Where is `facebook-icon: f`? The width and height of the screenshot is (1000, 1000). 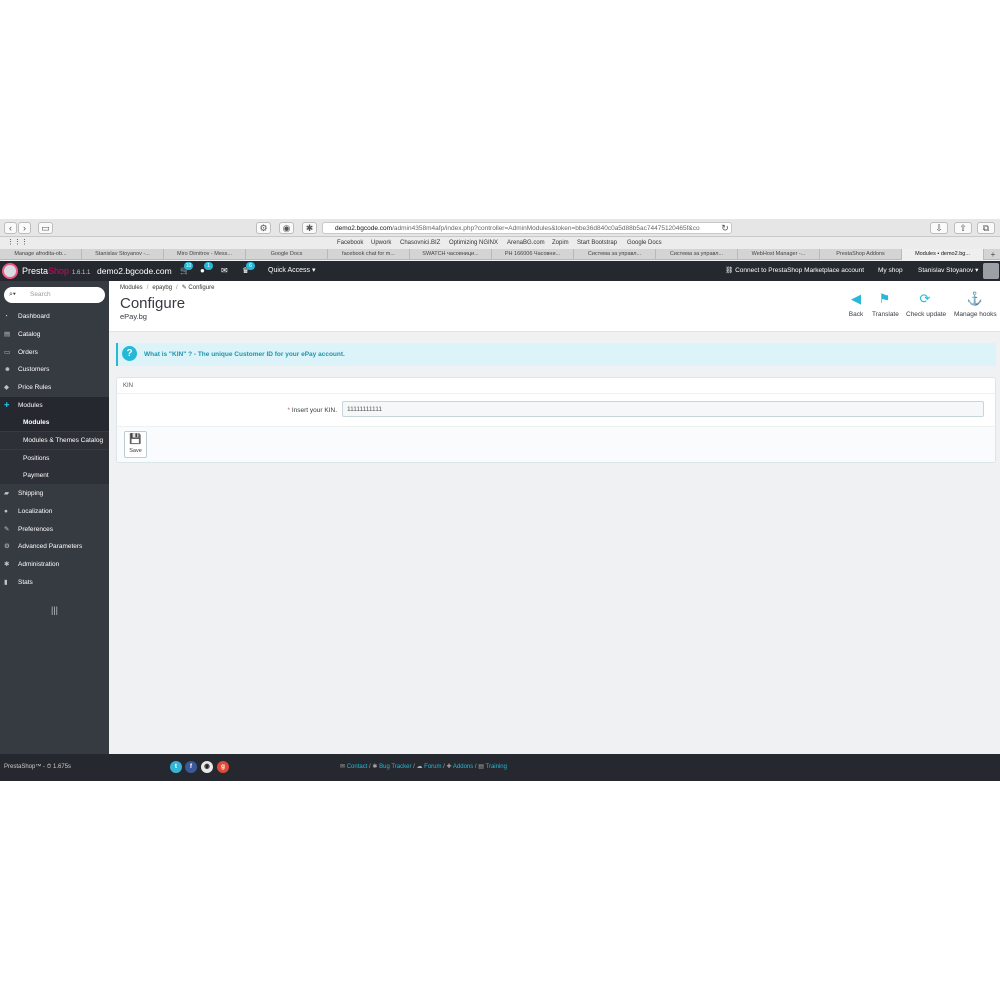
facebook-icon: f is located at coordinates (191, 767).